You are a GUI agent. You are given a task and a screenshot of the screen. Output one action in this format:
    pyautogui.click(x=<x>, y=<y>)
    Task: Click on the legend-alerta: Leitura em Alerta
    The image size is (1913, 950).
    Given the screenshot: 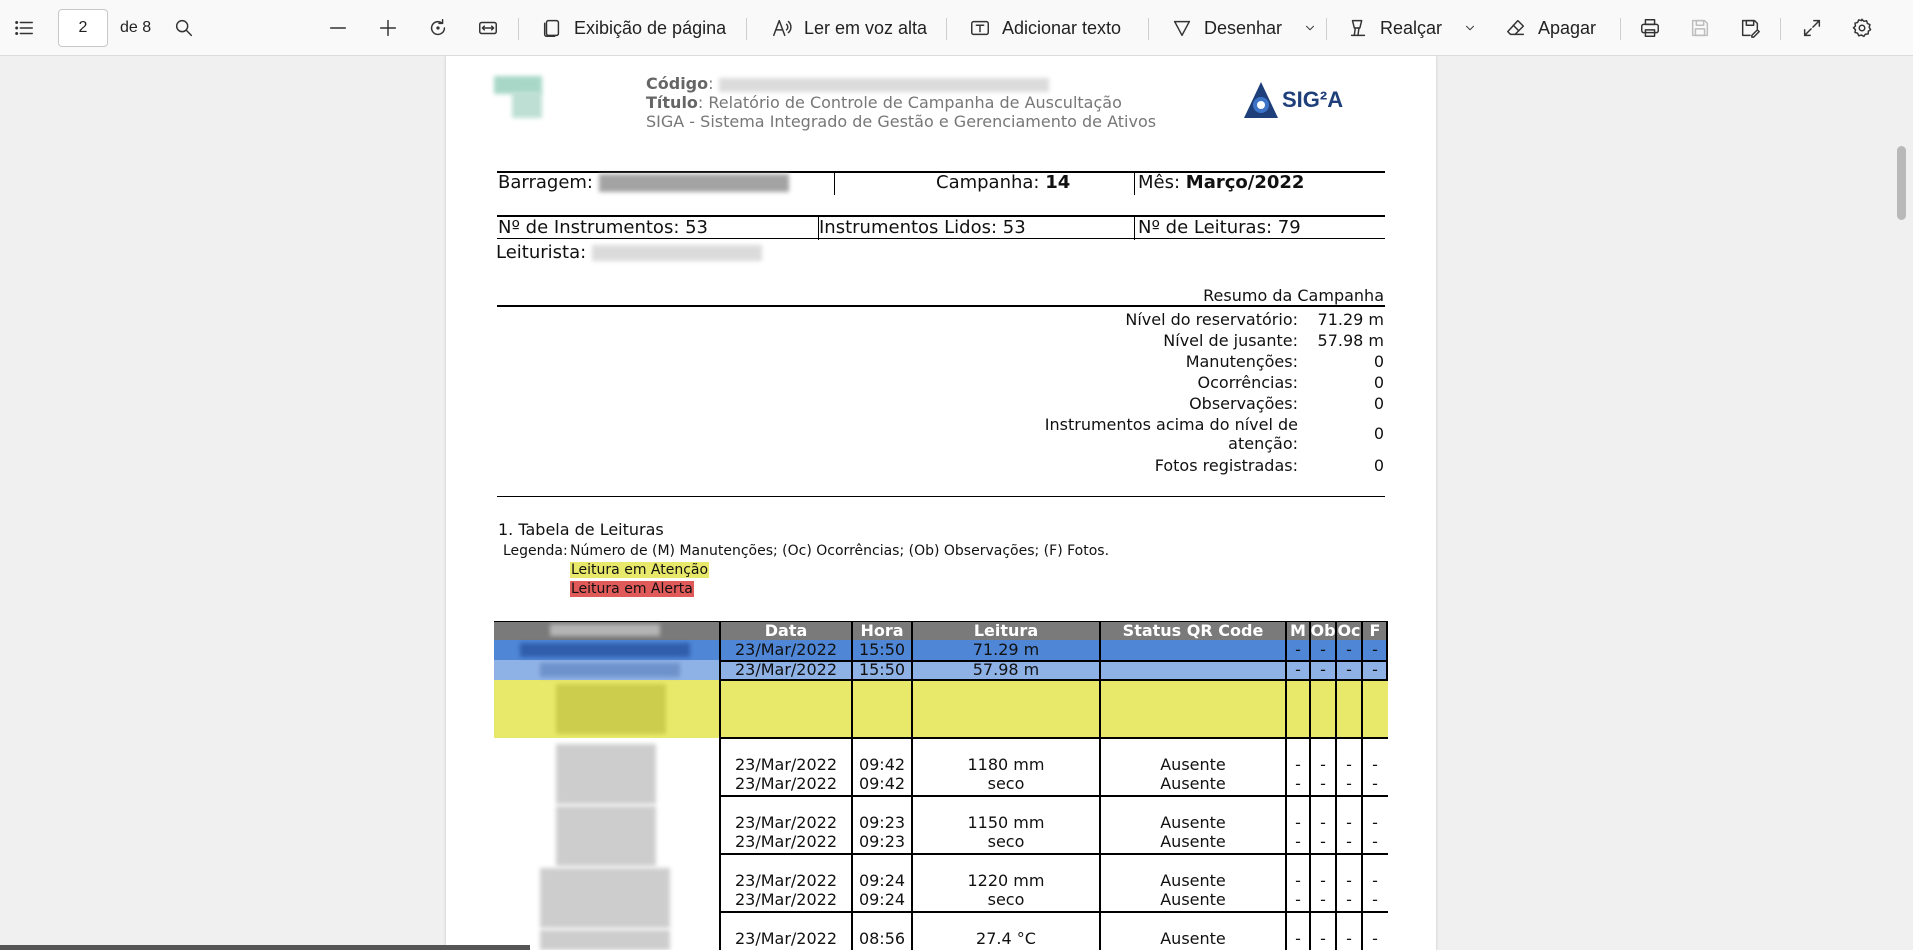 What is the action you would take?
    pyautogui.click(x=632, y=589)
    